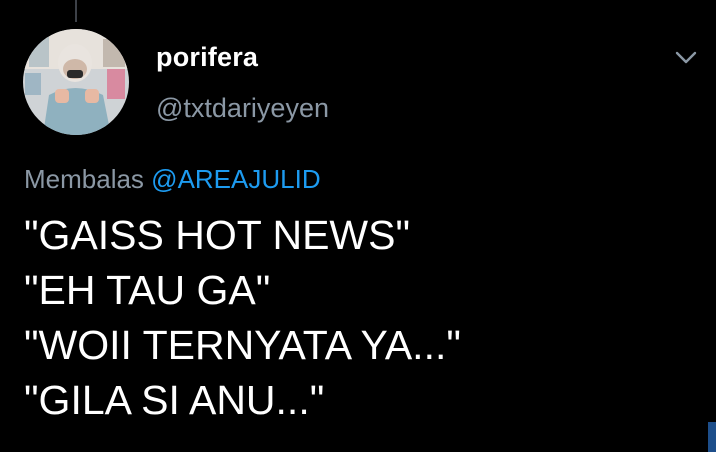  Describe the element at coordinates (242, 345) in the screenshot. I see `tweet-line: "WOII TERNYATA YA..."` at that location.